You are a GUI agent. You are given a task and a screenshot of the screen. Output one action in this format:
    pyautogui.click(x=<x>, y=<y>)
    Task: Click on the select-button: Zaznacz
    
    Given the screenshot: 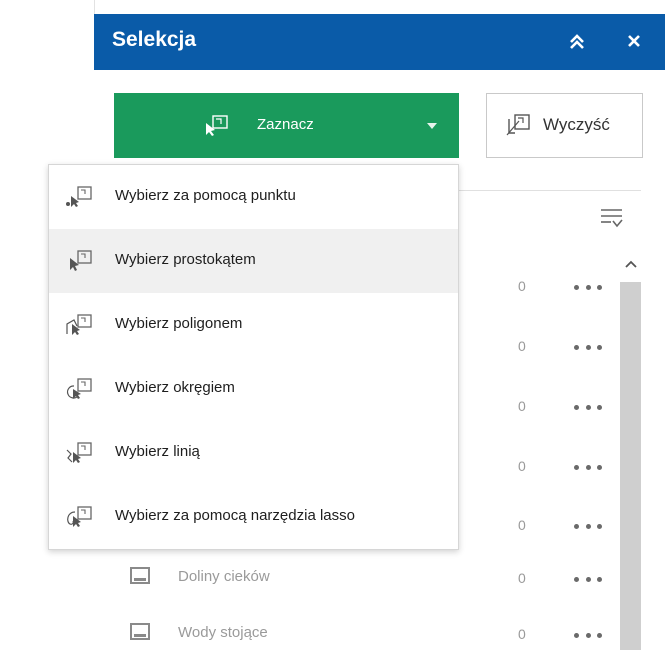 What is the action you would take?
    pyautogui.click(x=286, y=125)
    